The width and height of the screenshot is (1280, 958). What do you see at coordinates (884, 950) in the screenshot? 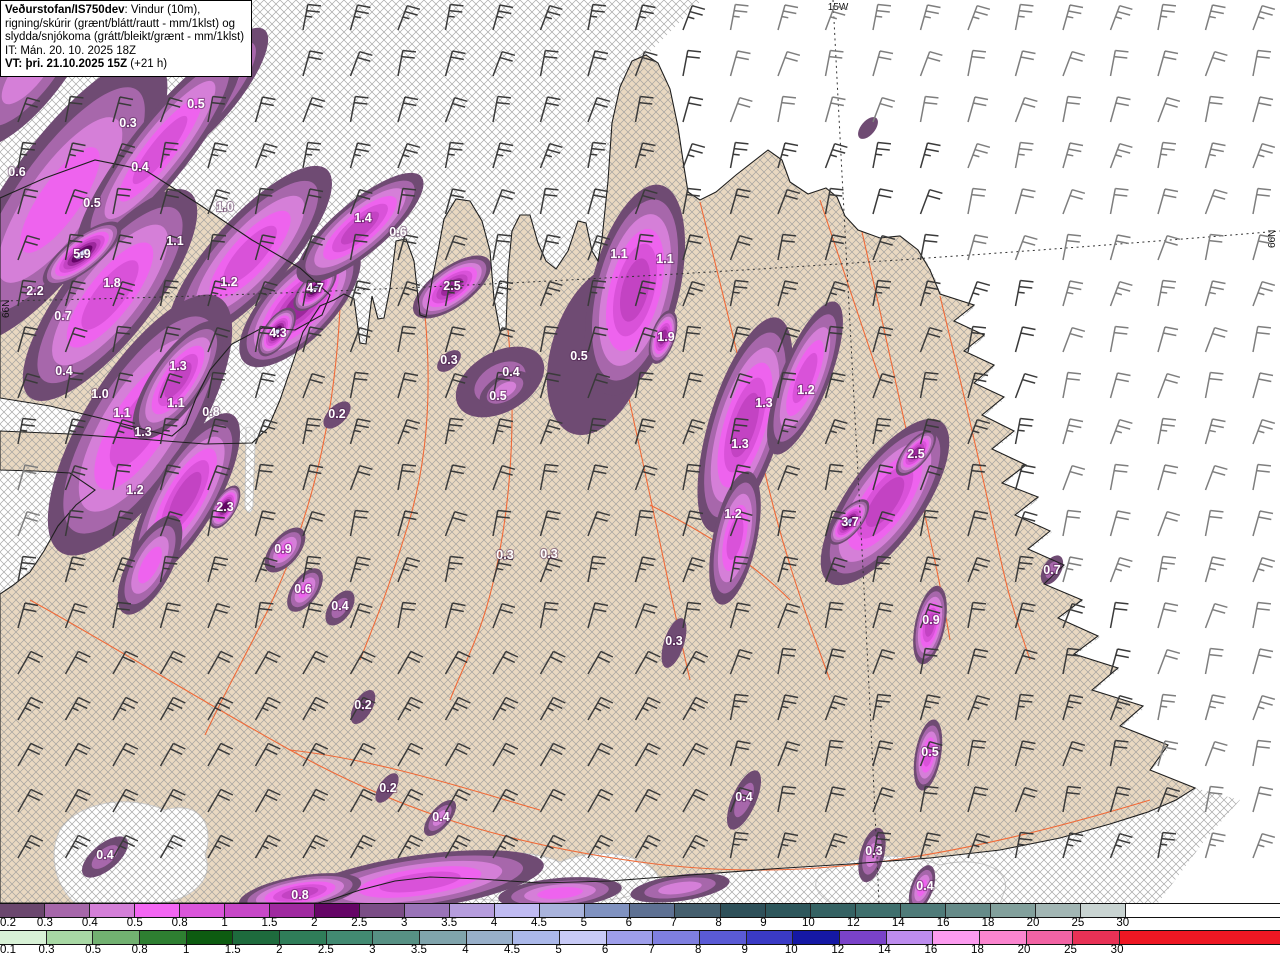
I see `rain-scale-tick-label: 14` at bounding box center [884, 950].